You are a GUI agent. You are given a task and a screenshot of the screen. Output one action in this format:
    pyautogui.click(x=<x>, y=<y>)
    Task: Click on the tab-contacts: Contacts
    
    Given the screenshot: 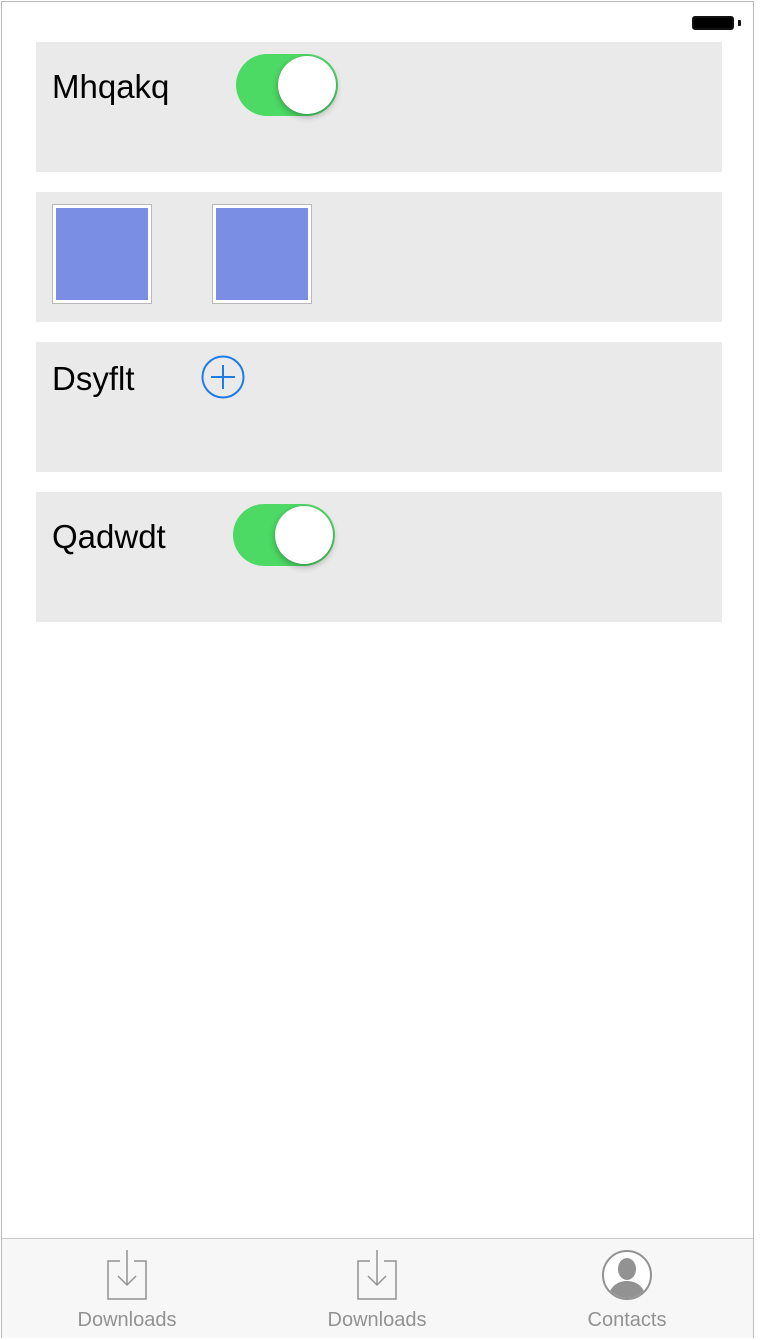 What is the action you would take?
    pyautogui.click(x=627, y=1288)
    